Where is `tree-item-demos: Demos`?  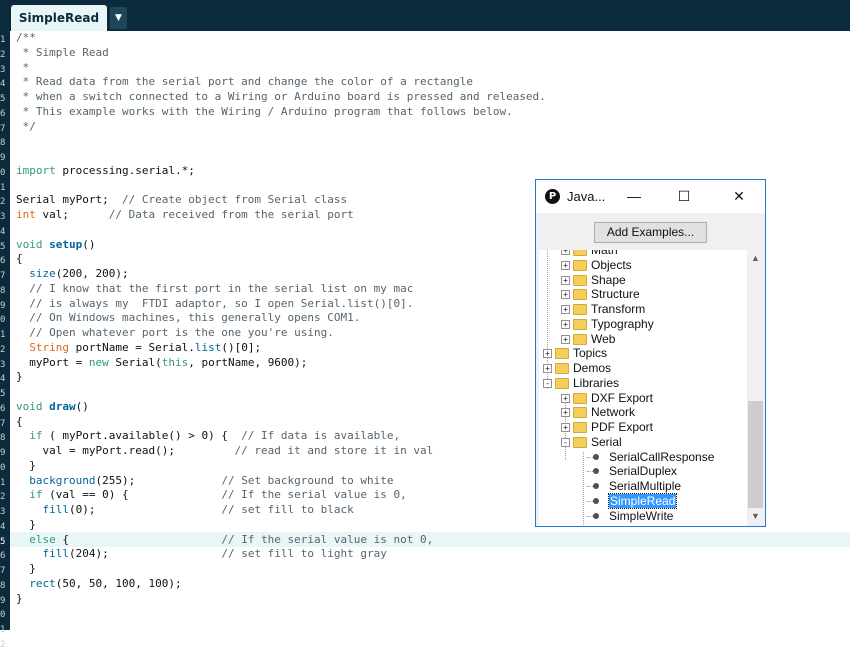
tree-item-demos: Demos is located at coordinates (592, 368).